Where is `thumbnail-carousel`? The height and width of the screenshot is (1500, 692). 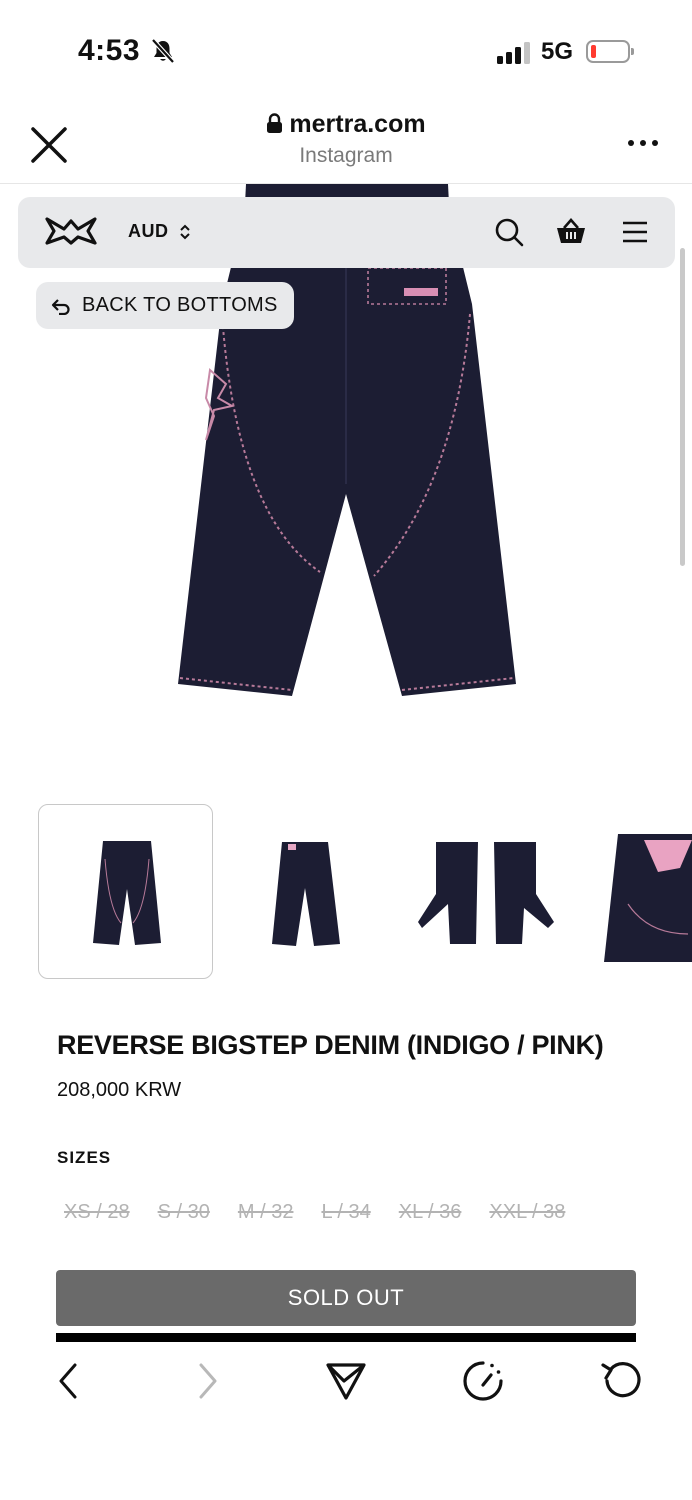 thumbnail-carousel is located at coordinates (346, 890).